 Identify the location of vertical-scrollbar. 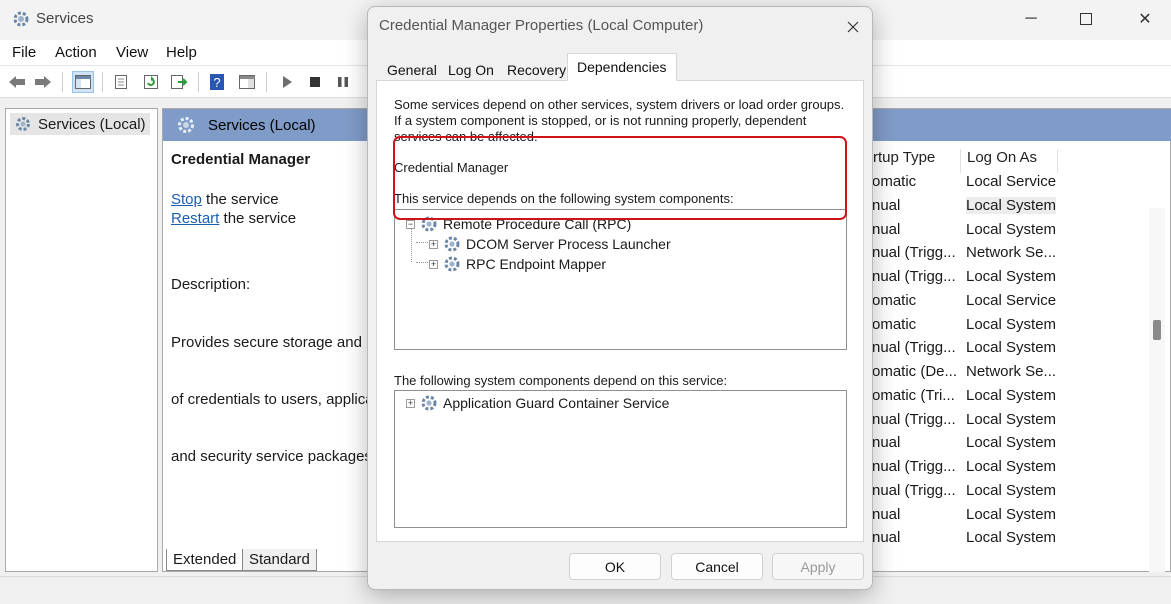
(1157, 390).